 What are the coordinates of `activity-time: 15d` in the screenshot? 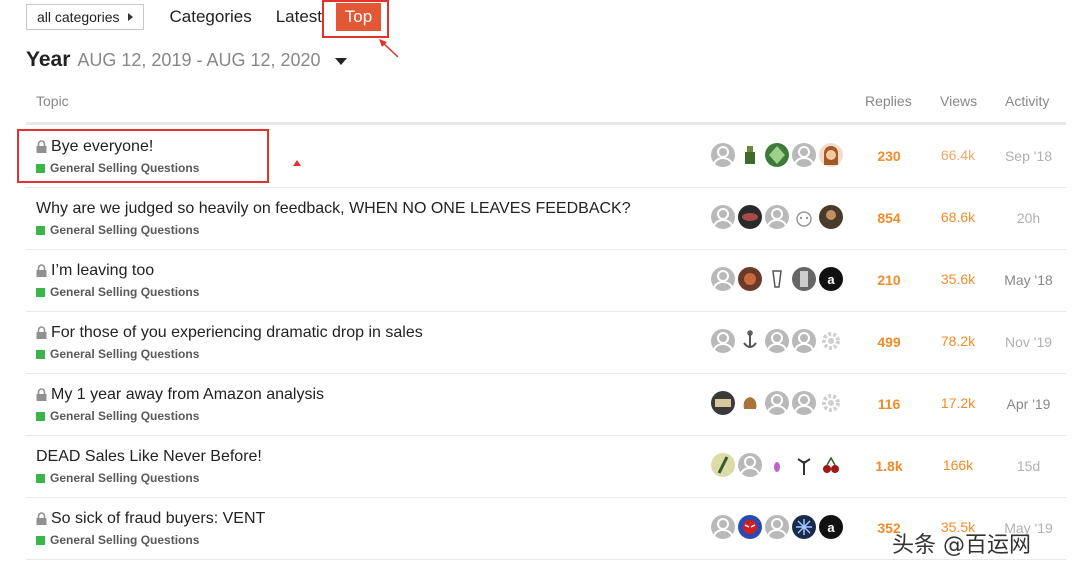 It's located at (1028, 466).